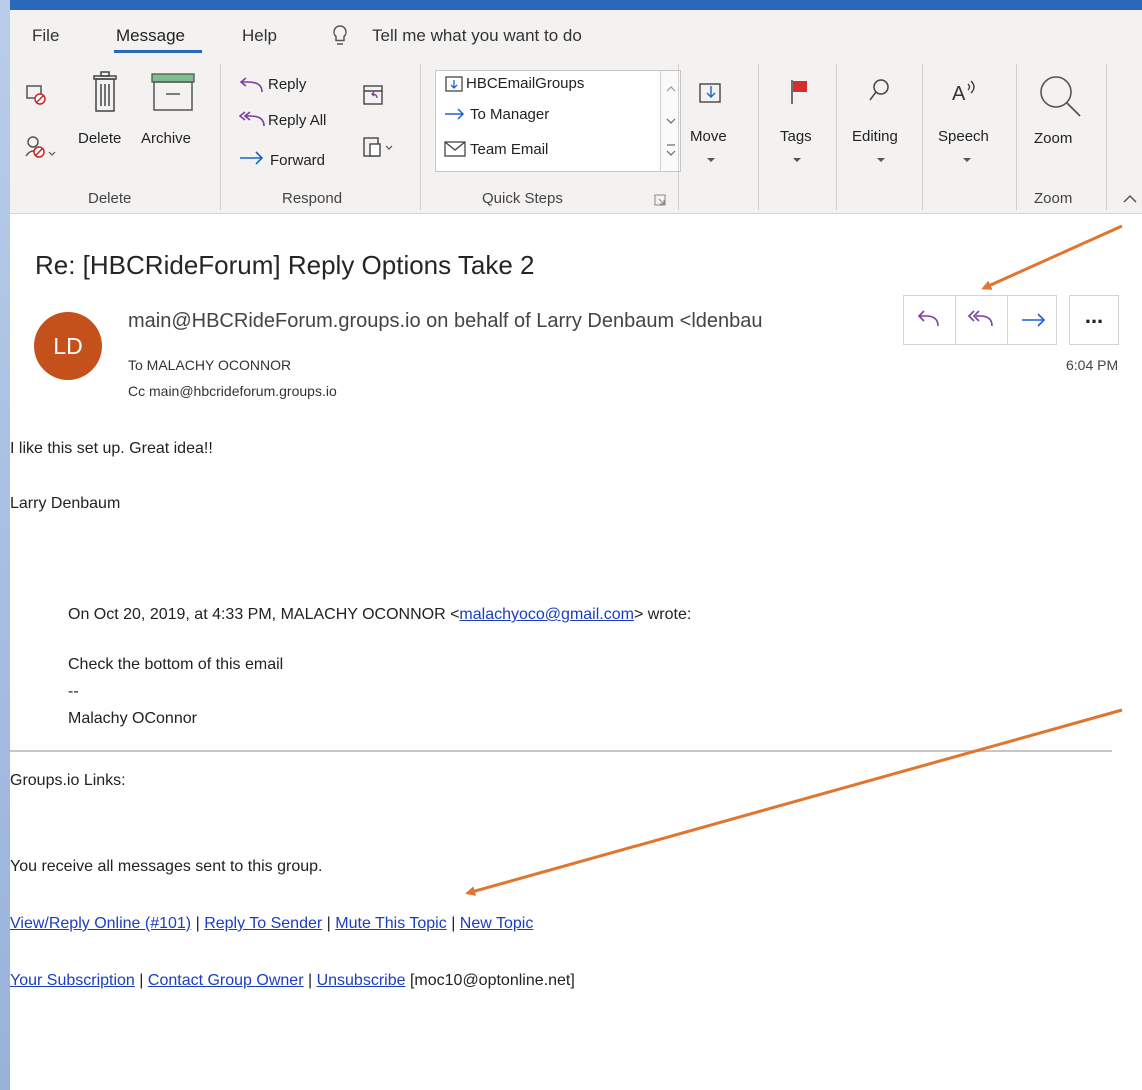 This screenshot has height=1090, width=1142. I want to click on reply-all-button: Reply All, so click(297, 120).